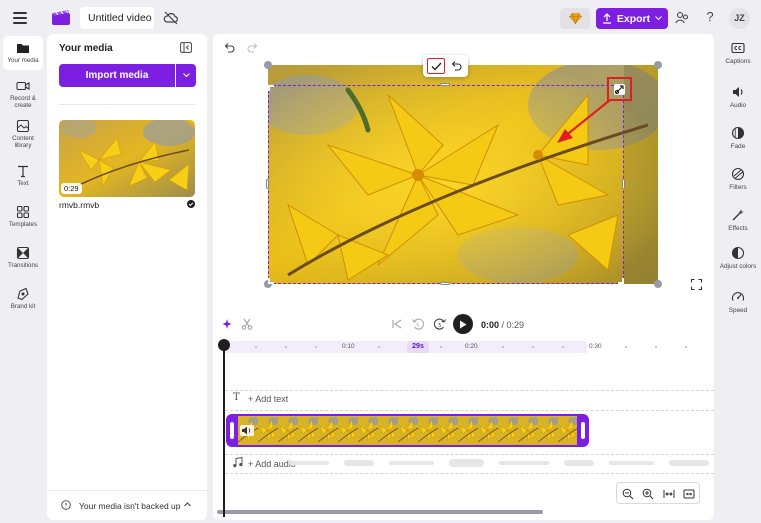 The height and width of the screenshot is (523, 761). I want to click on rail-label: Filters, so click(738, 187).